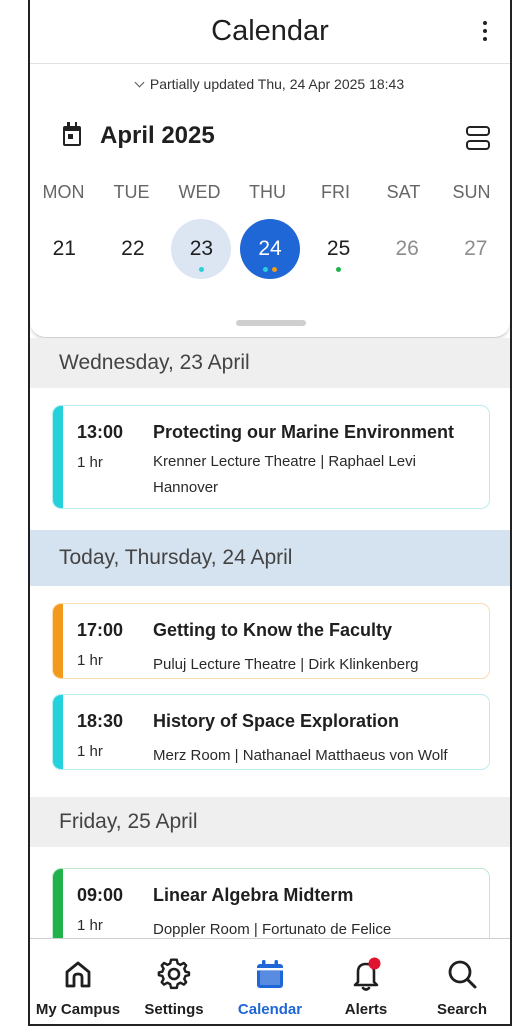 This screenshot has height=1026, width=518. I want to click on weekday-label: WED, so click(199, 192).